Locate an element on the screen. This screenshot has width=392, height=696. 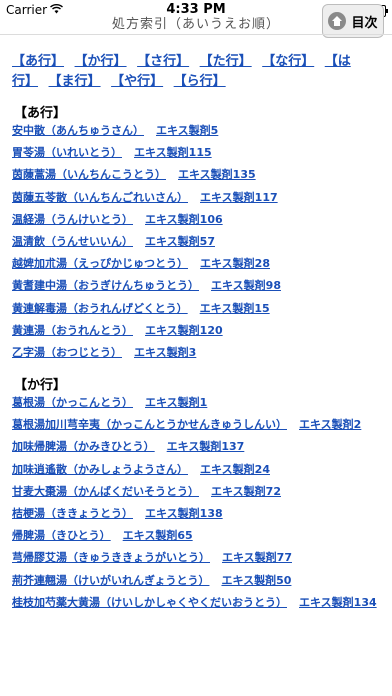
index-link-na: 【な行】 is located at coordinates (288, 61).